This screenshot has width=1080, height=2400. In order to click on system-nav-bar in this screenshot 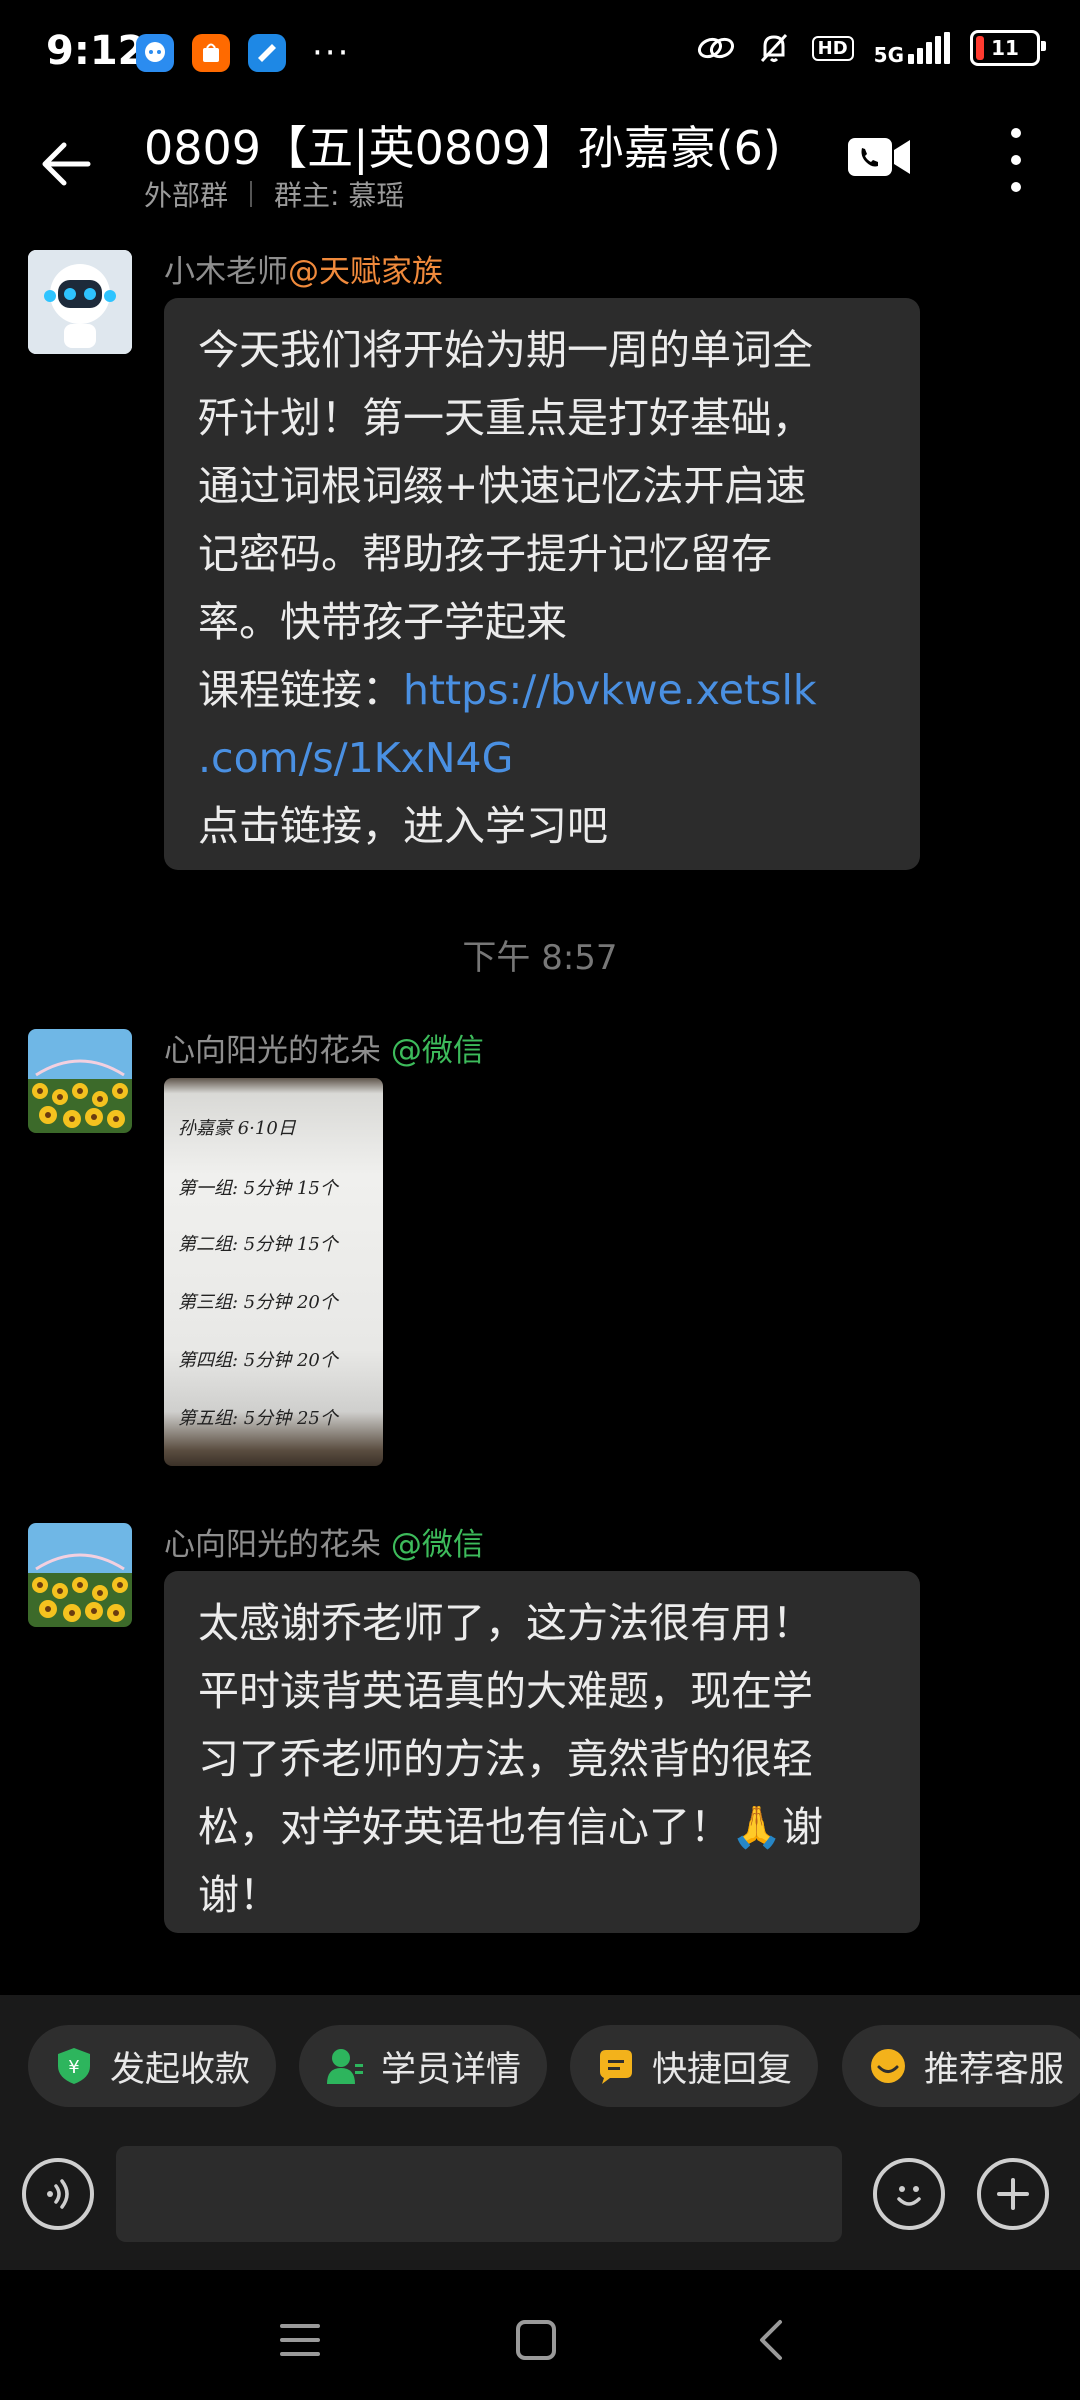, I will do `click(540, 2335)`.